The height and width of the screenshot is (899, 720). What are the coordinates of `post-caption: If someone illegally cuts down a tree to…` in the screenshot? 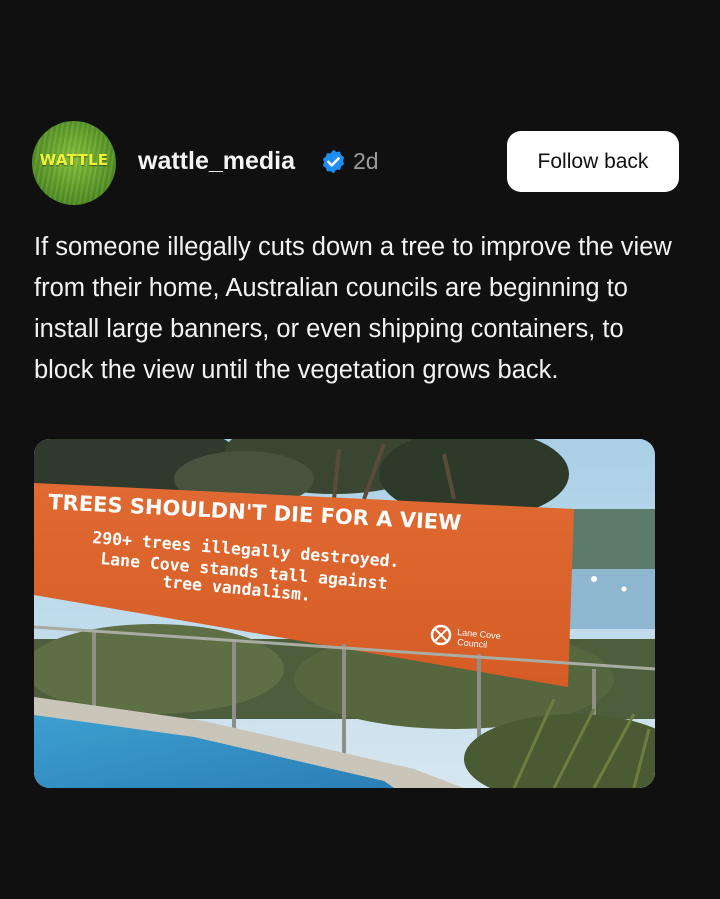 It's located at (353, 308).